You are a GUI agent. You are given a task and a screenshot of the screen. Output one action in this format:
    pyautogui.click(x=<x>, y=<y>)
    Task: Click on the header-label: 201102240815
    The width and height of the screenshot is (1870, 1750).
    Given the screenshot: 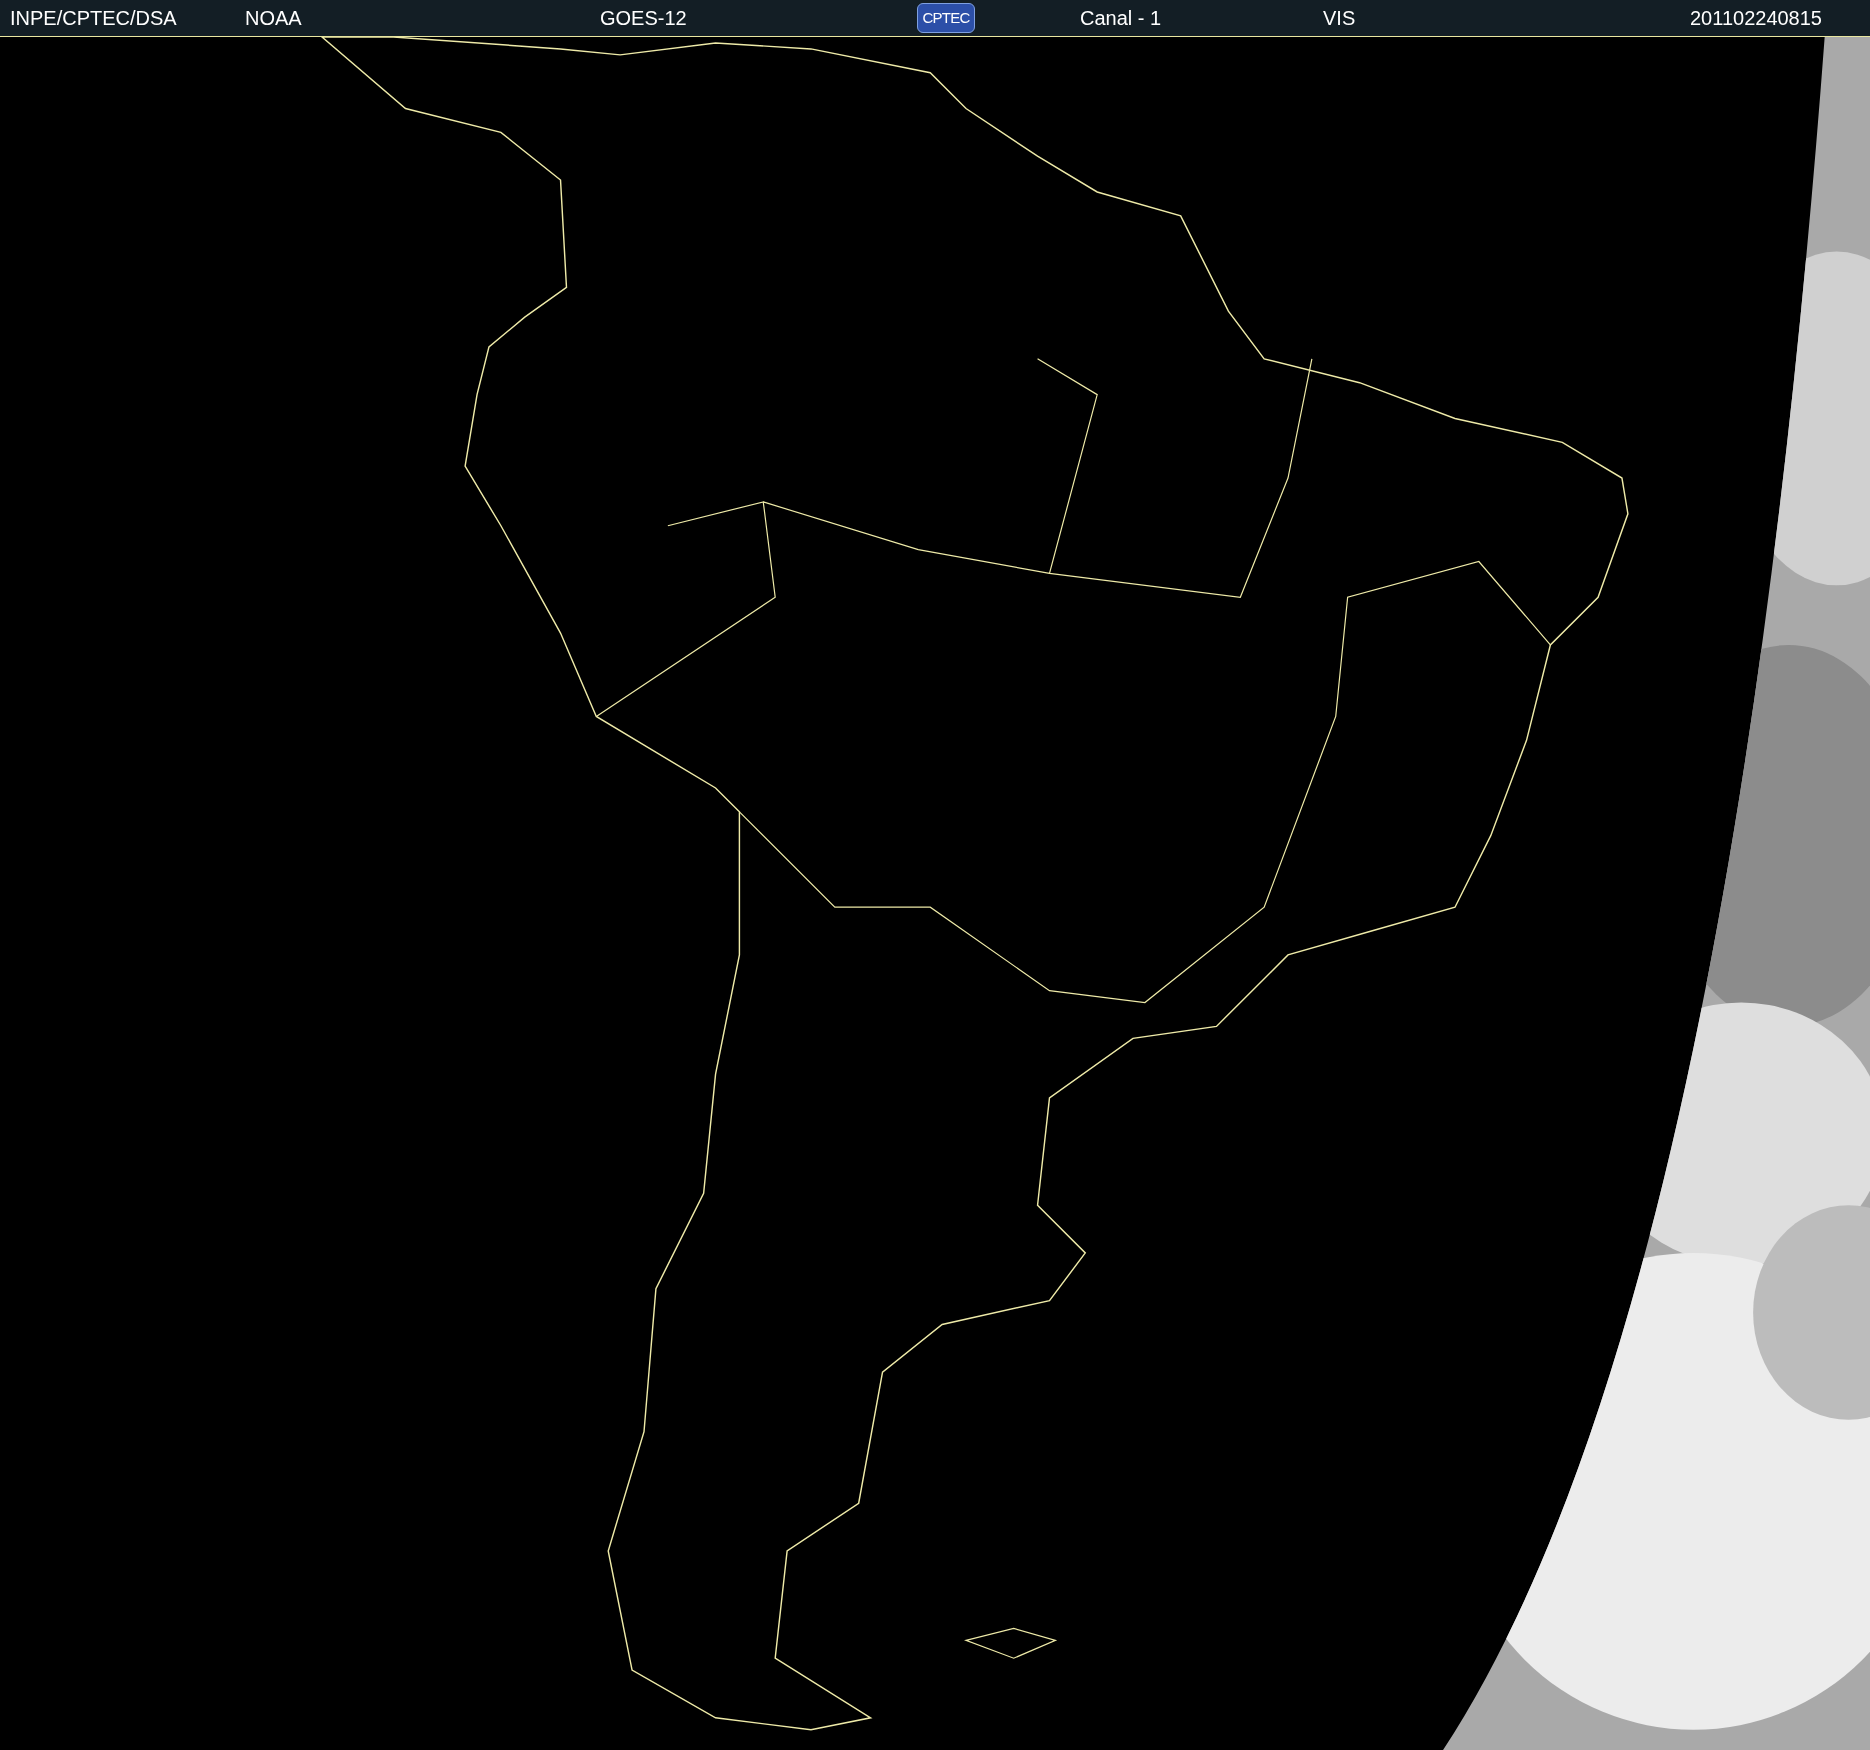 What is the action you would take?
    pyautogui.click(x=1756, y=18)
    